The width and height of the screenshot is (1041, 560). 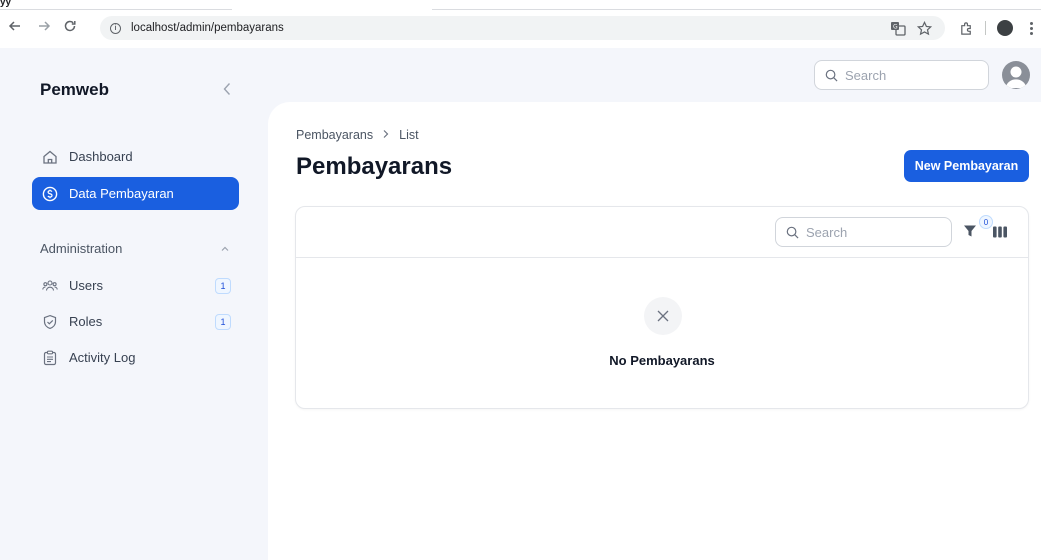 What do you see at coordinates (1005, 28) in the screenshot?
I see `profile-avatar` at bounding box center [1005, 28].